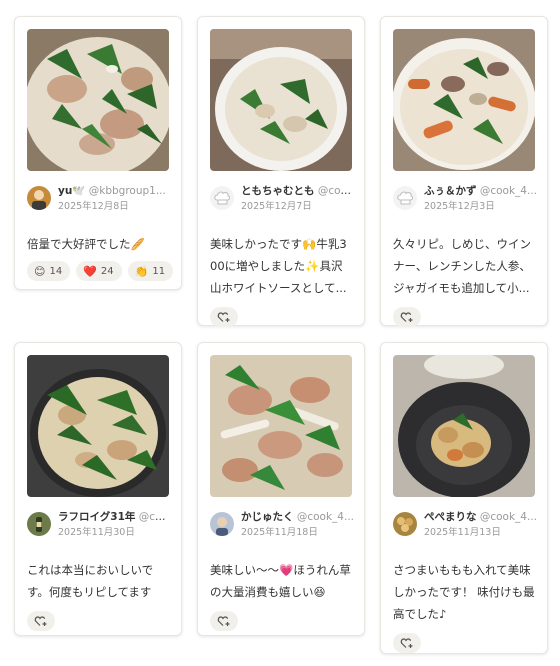 Image resolution: width=560 pixels, height=666 pixels. I want to click on report-date: 2025年11月13日, so click(462, 532).